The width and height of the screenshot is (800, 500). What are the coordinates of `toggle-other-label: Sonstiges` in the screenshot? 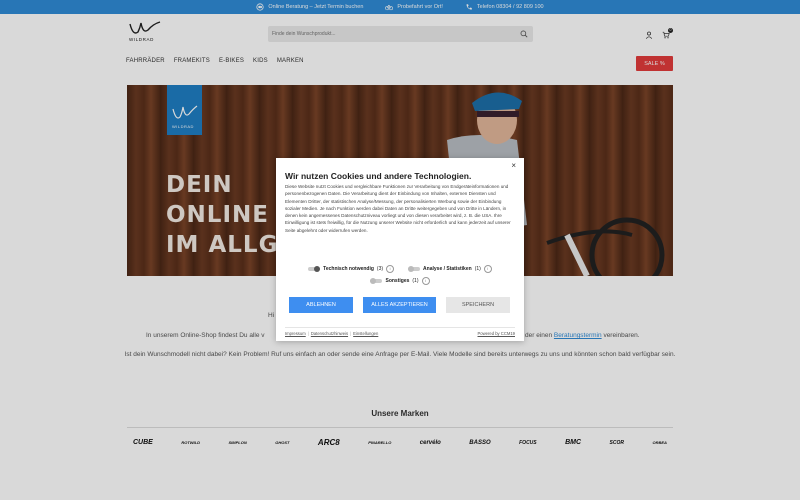 It's located at (397, 281).